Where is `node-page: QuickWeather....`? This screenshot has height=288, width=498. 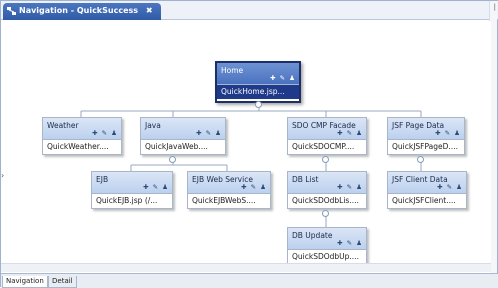 node-page: QuickWeather.... is located at coordinates (78, 146).